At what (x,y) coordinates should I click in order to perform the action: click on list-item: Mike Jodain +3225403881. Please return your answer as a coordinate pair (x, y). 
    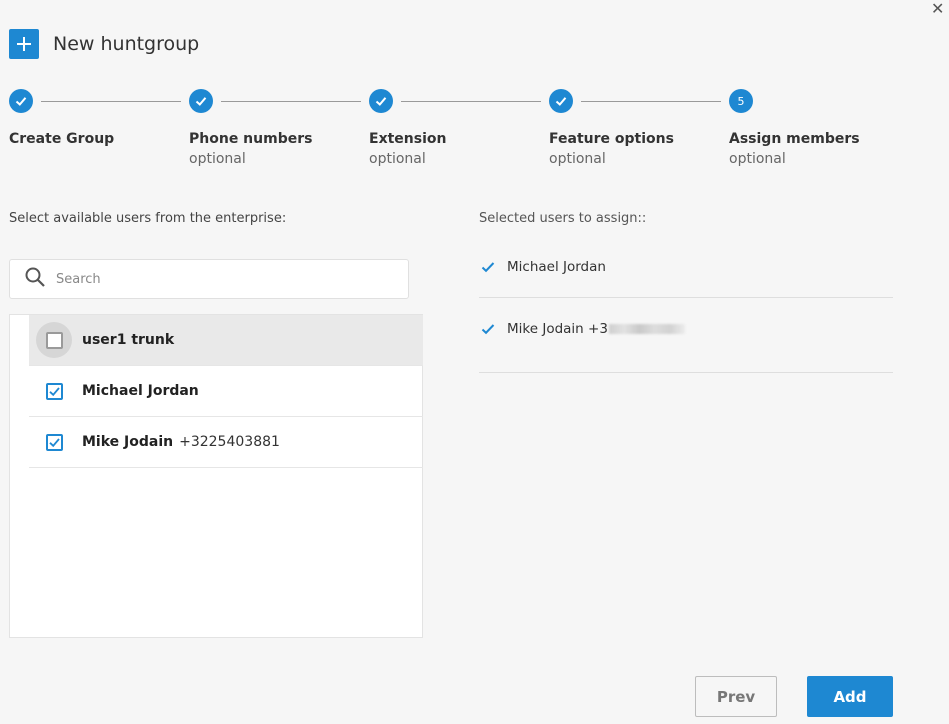
    Looking at the image, I should click on (226, 442).